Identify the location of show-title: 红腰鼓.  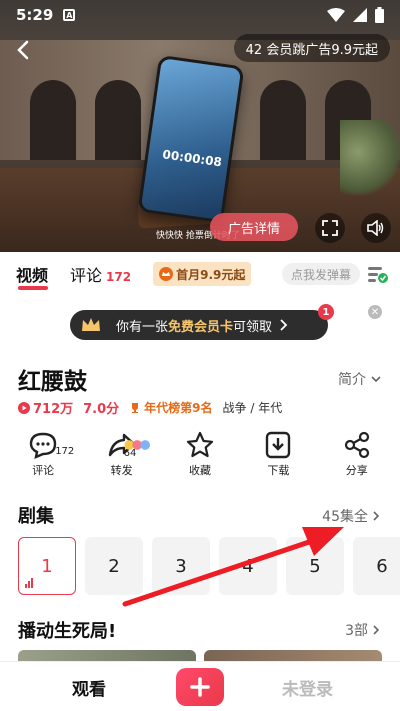
(52, 382).